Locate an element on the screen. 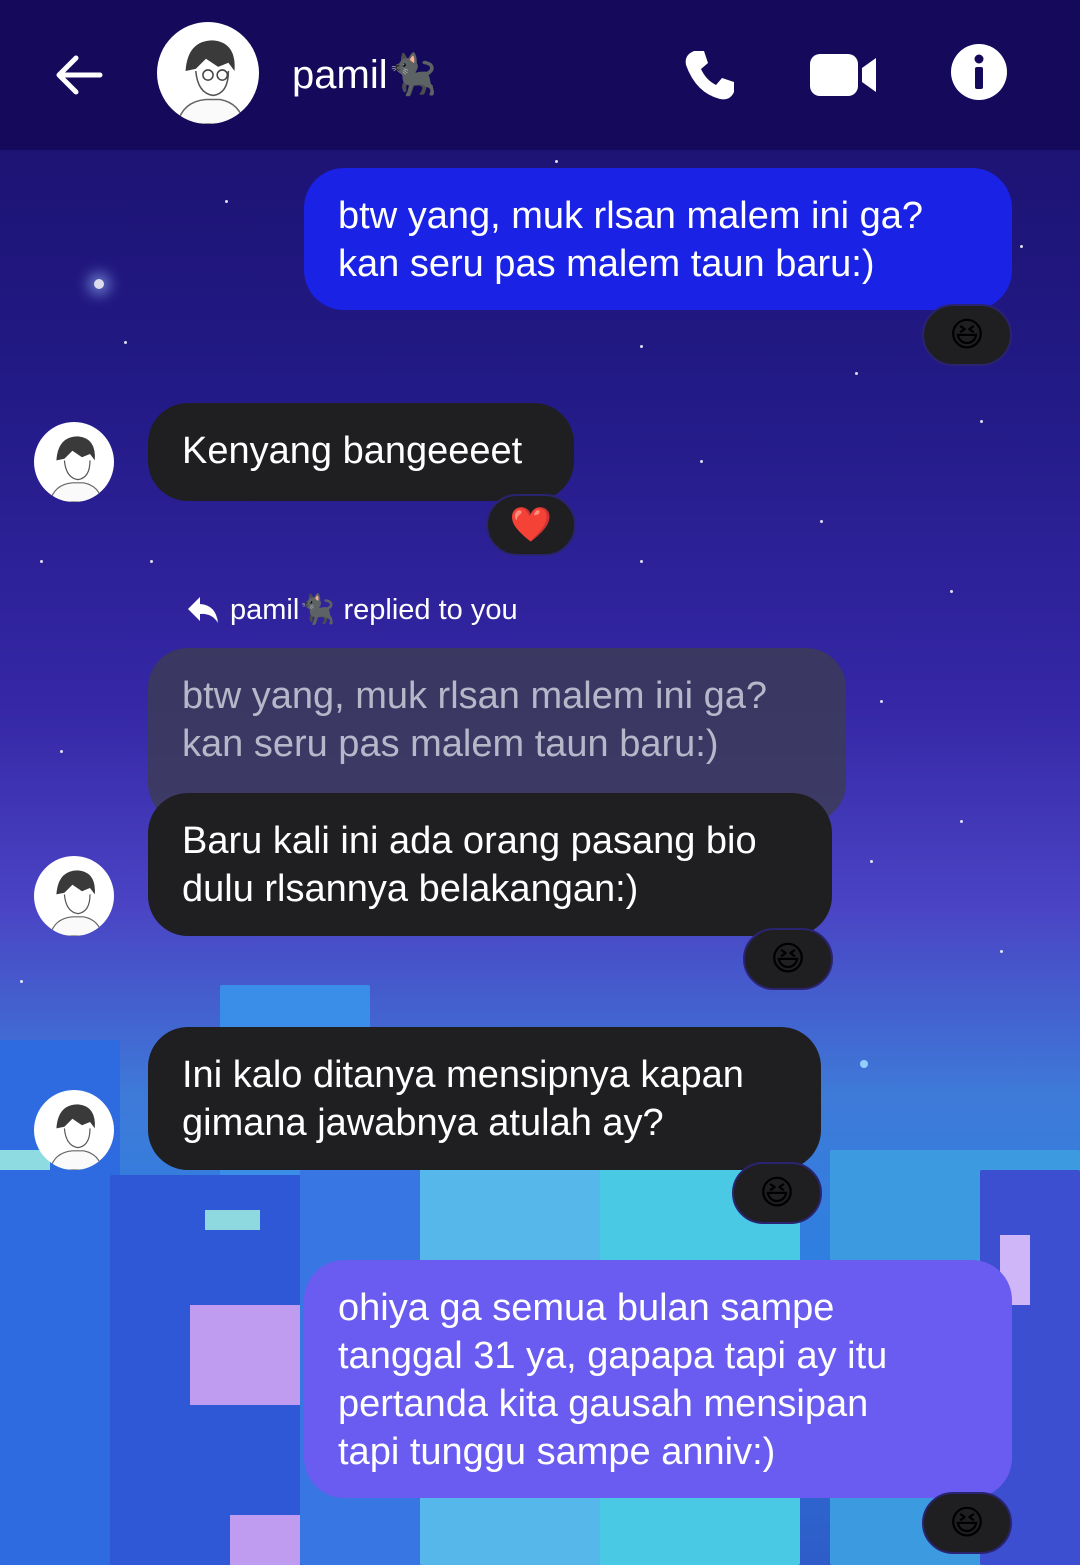  chat-header: pamil🐈‍⬛ is located at coordinates (540, 75).